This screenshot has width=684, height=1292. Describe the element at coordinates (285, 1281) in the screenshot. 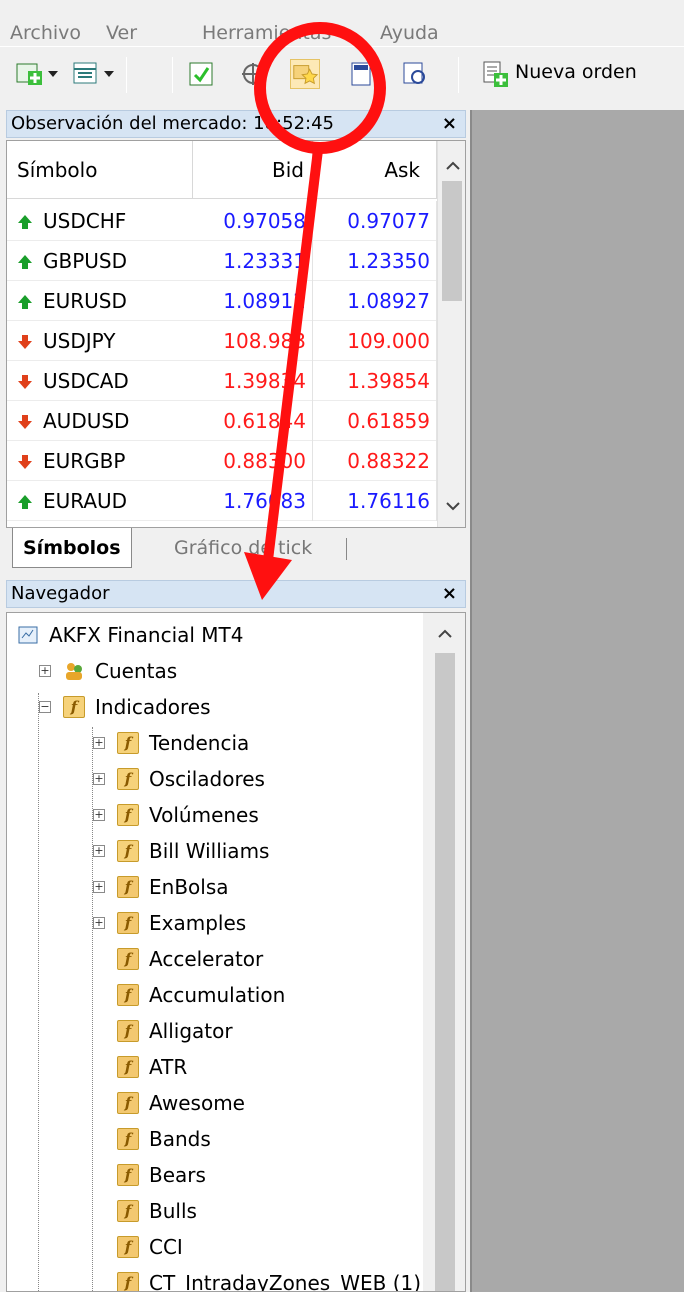

I see `tree-item-label: CT_IntradayZones_WEB (1)` at that location.